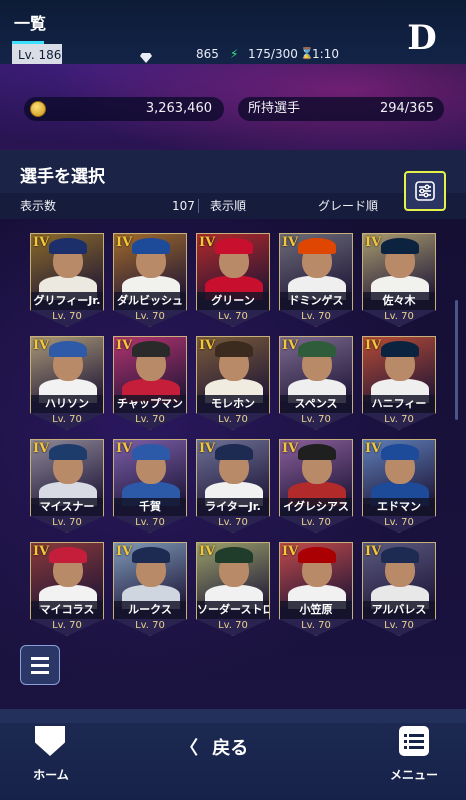 The image size is (466, 800). What do you see at coordinates (67, 486) in the screenshot?
I see `player-card: IV マイスナー Lv. 70` at bounding box center [67, 486].